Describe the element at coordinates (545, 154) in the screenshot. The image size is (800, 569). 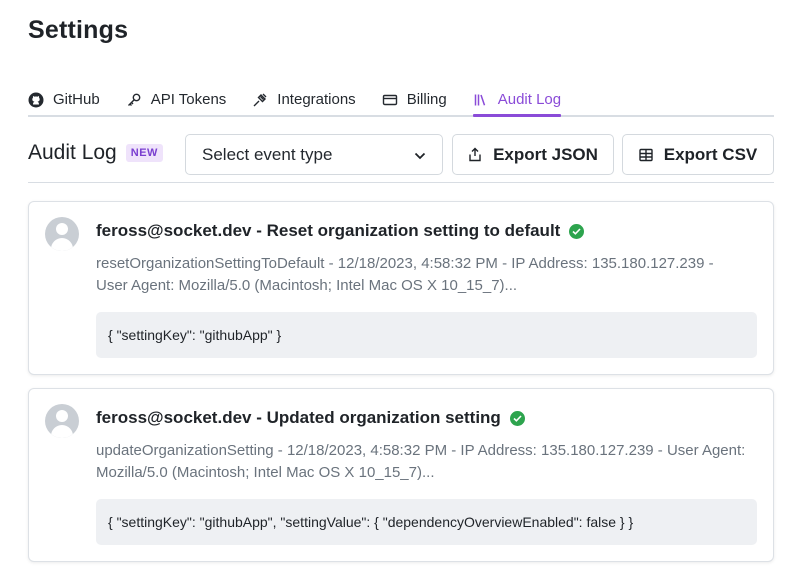
I see `export-json-label: Export JSON` at that location.